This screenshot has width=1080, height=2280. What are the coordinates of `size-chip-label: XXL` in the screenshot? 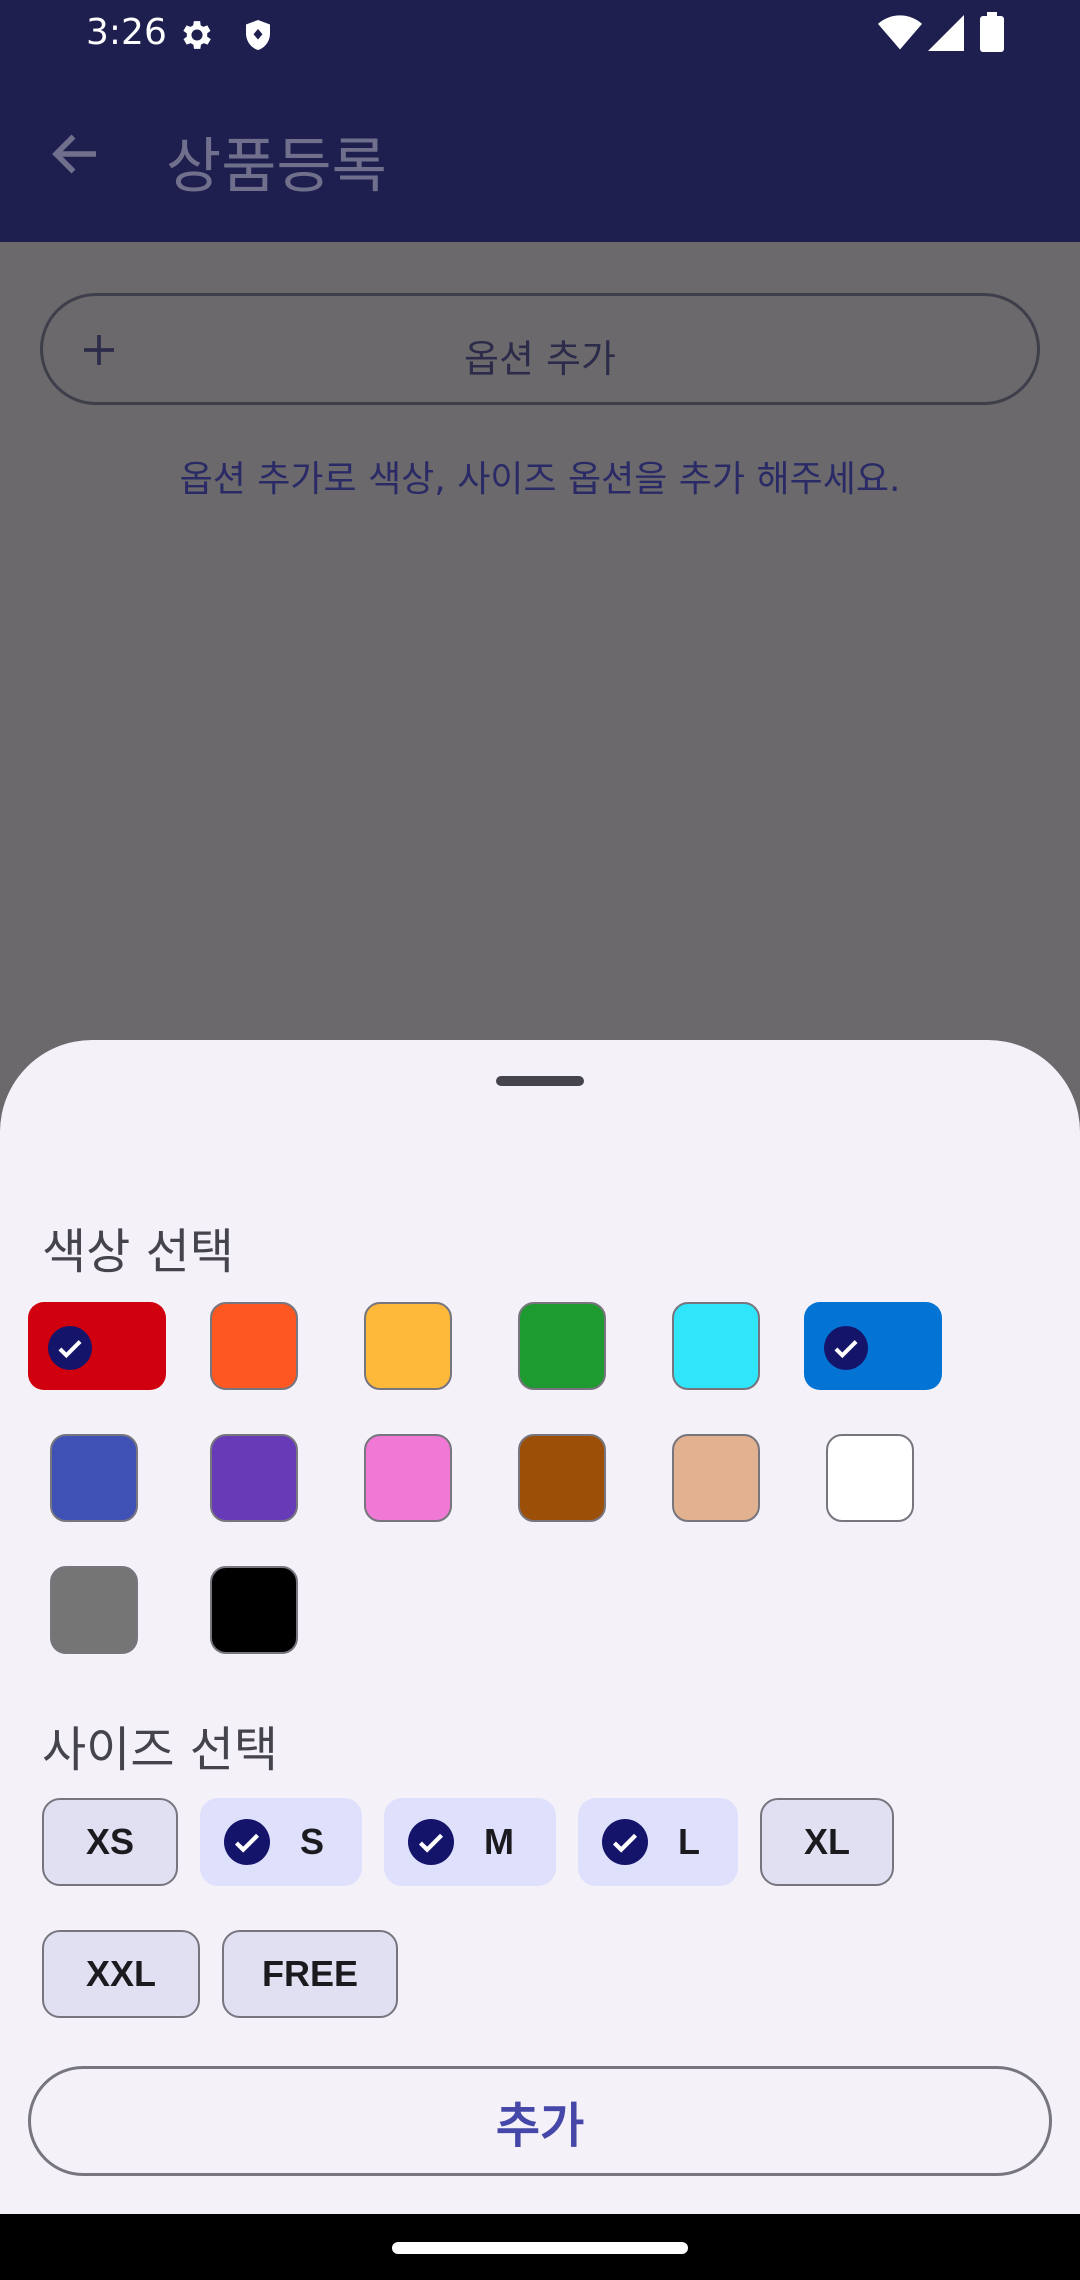 It's located at (120, 1973).